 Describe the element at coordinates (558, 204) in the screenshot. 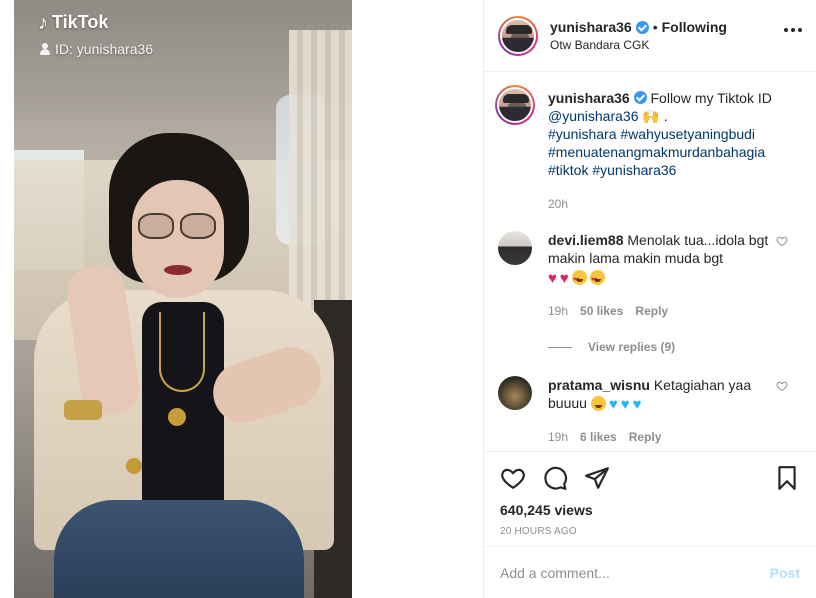

I see `caption-time: 20h` at that location.